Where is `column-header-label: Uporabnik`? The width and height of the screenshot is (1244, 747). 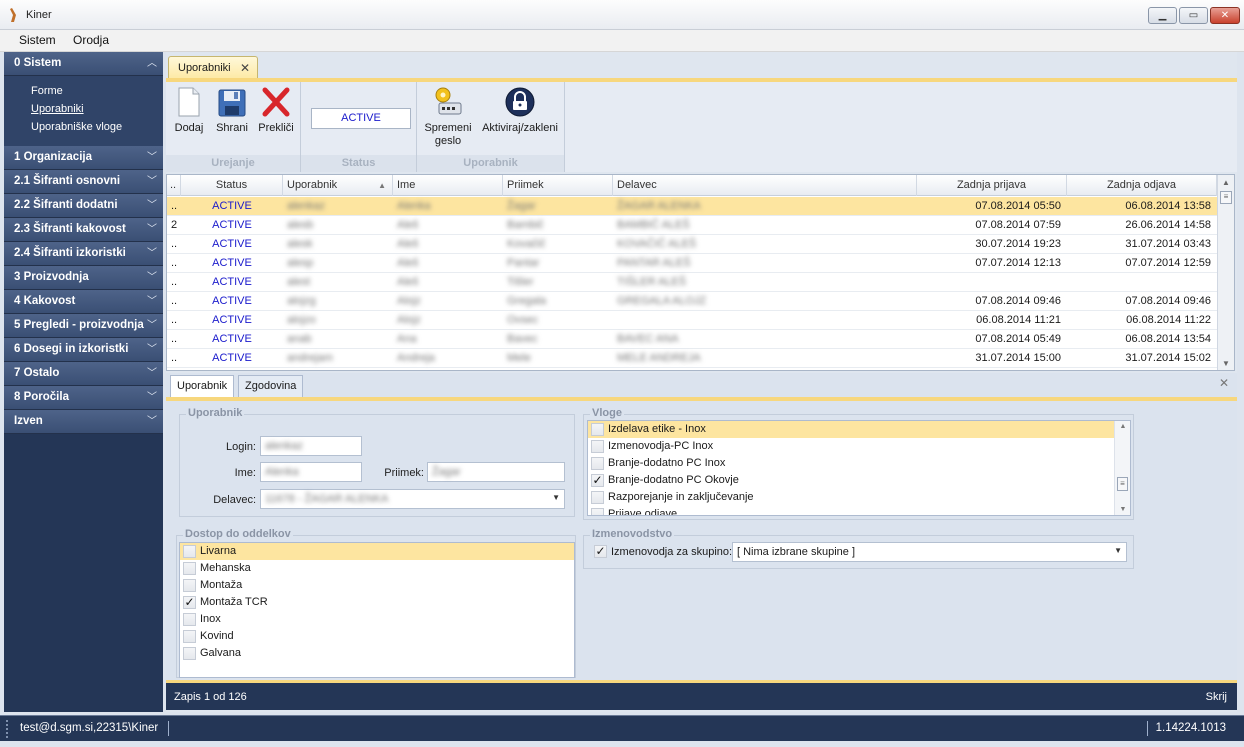
column-header-label: Uporabnik is located at coordinates (312, 185).